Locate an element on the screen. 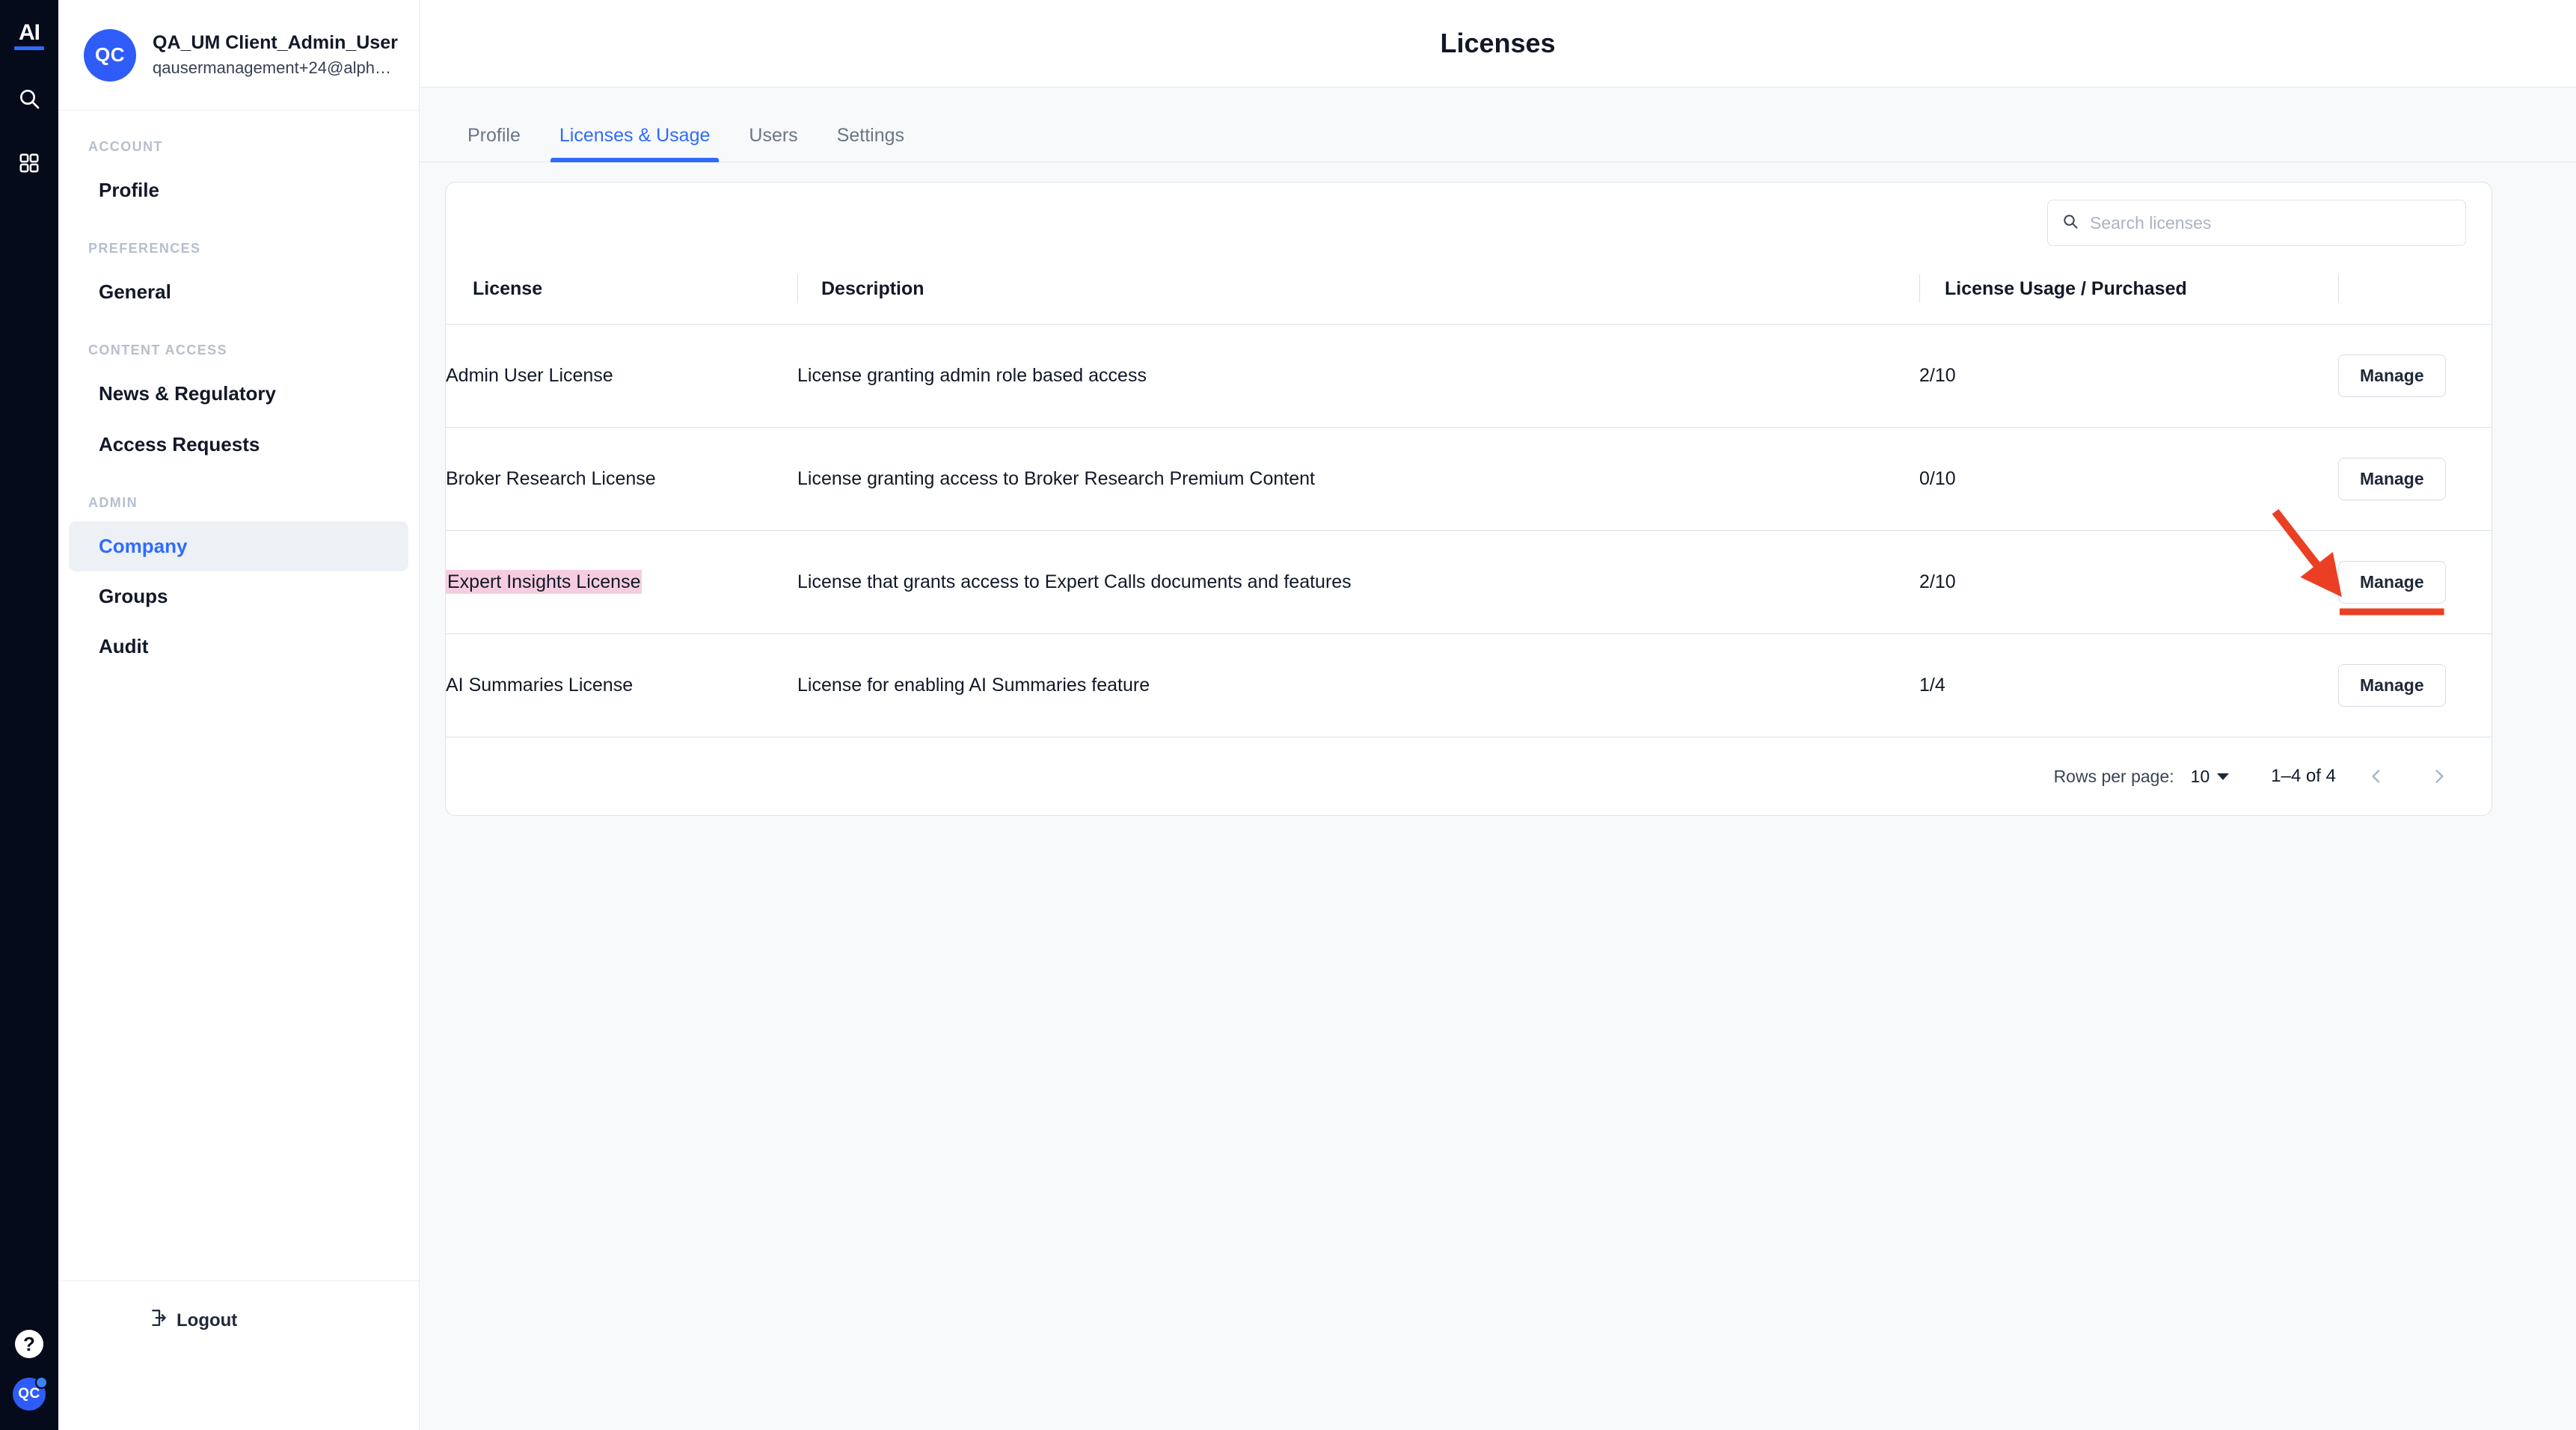 The image size is (2576, 1430). sidebar-item-news-regulatory: News & Regulatory is located at coordinates (238, 394).